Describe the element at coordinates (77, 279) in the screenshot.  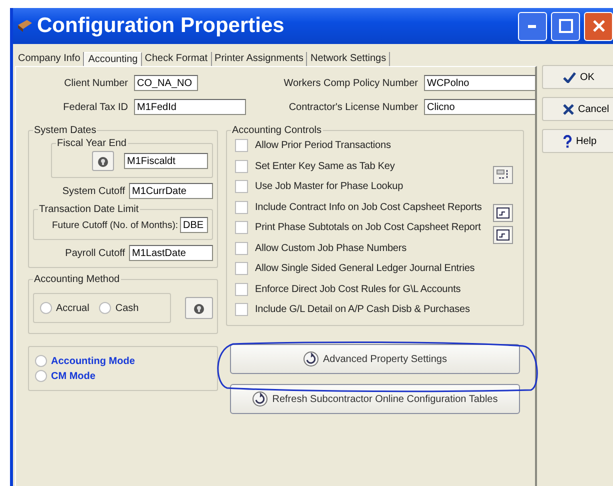
I see `group-title: Accounting Method` at that location.